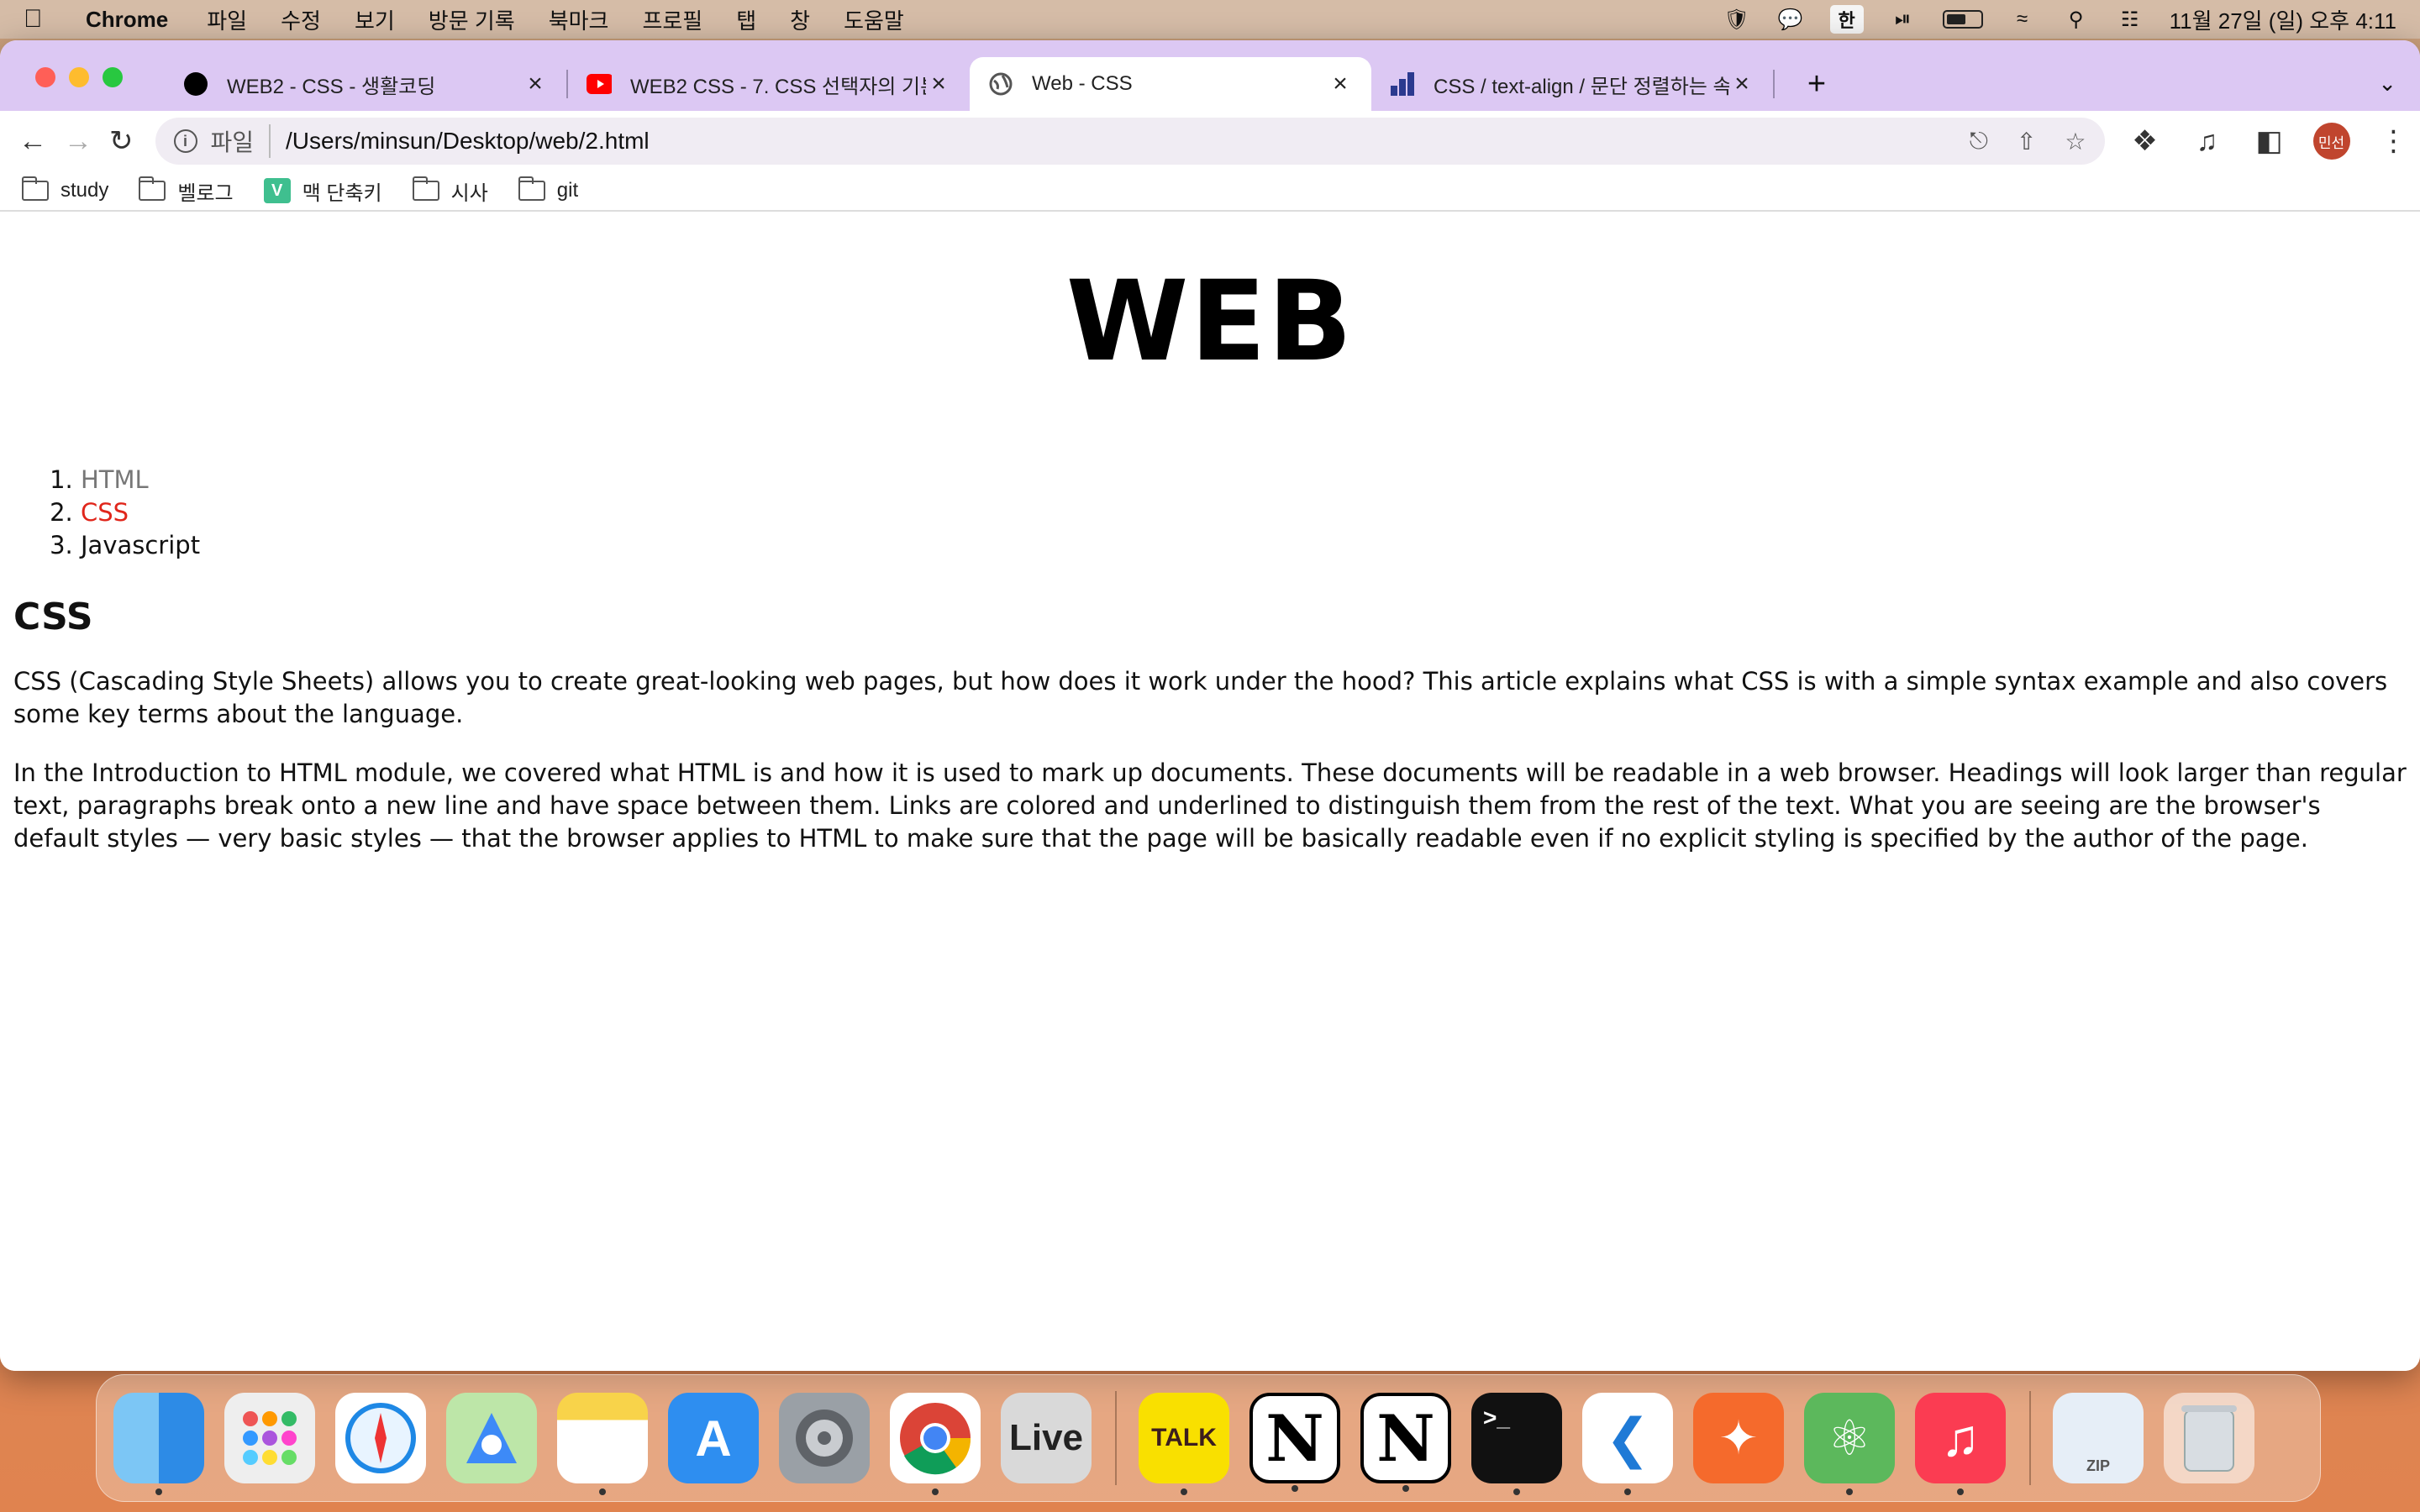 The height and width of the screenshot is (1512, 2420). Describe the element at coordinates (1627, 1444) in the screenshot. I see `vscode-icon: ❮` at that location.